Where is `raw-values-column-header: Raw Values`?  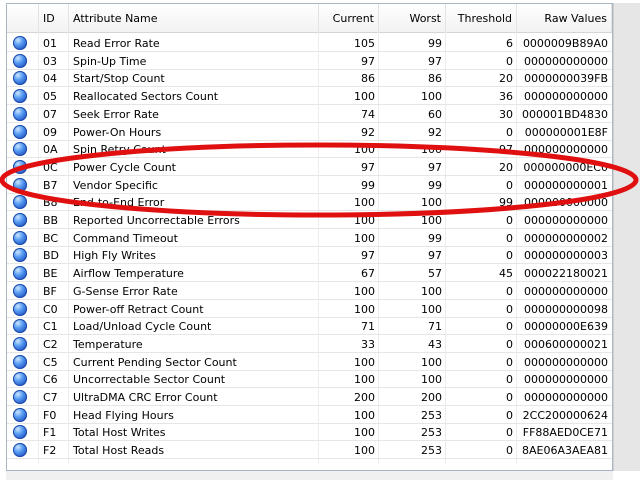 raw-values-column-header: Raw Values is located at coordinates (564, 18).